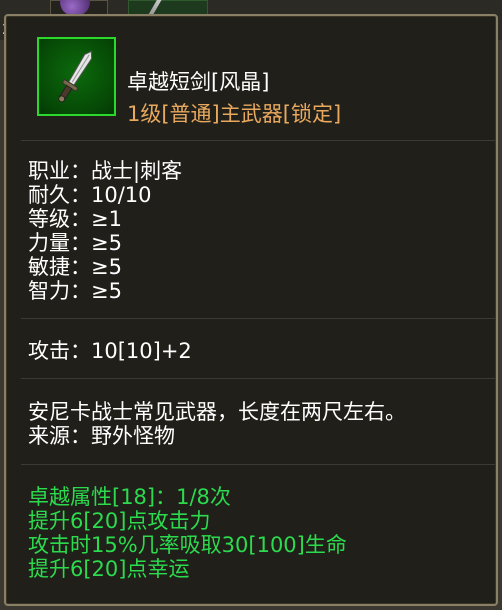  What do you see at coordinates (59, 351) in the screenshot?
I see `attack-label: 攻击：` at bounding box center [59, 351].